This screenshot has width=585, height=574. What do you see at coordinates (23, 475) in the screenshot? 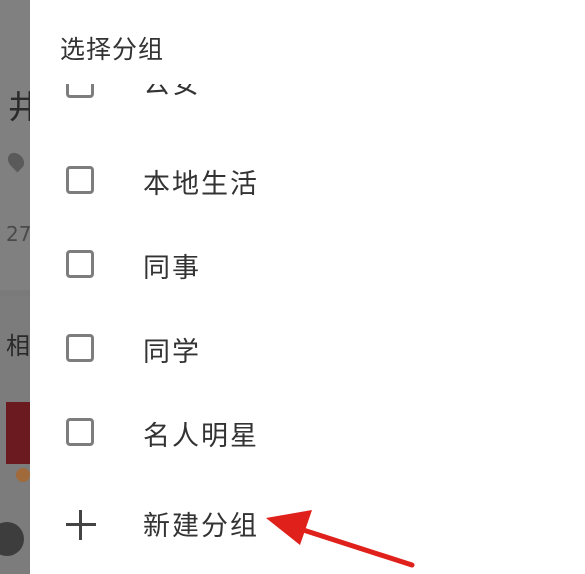
I see `background-thumbnail-badge` at bounding box center [23, 475].